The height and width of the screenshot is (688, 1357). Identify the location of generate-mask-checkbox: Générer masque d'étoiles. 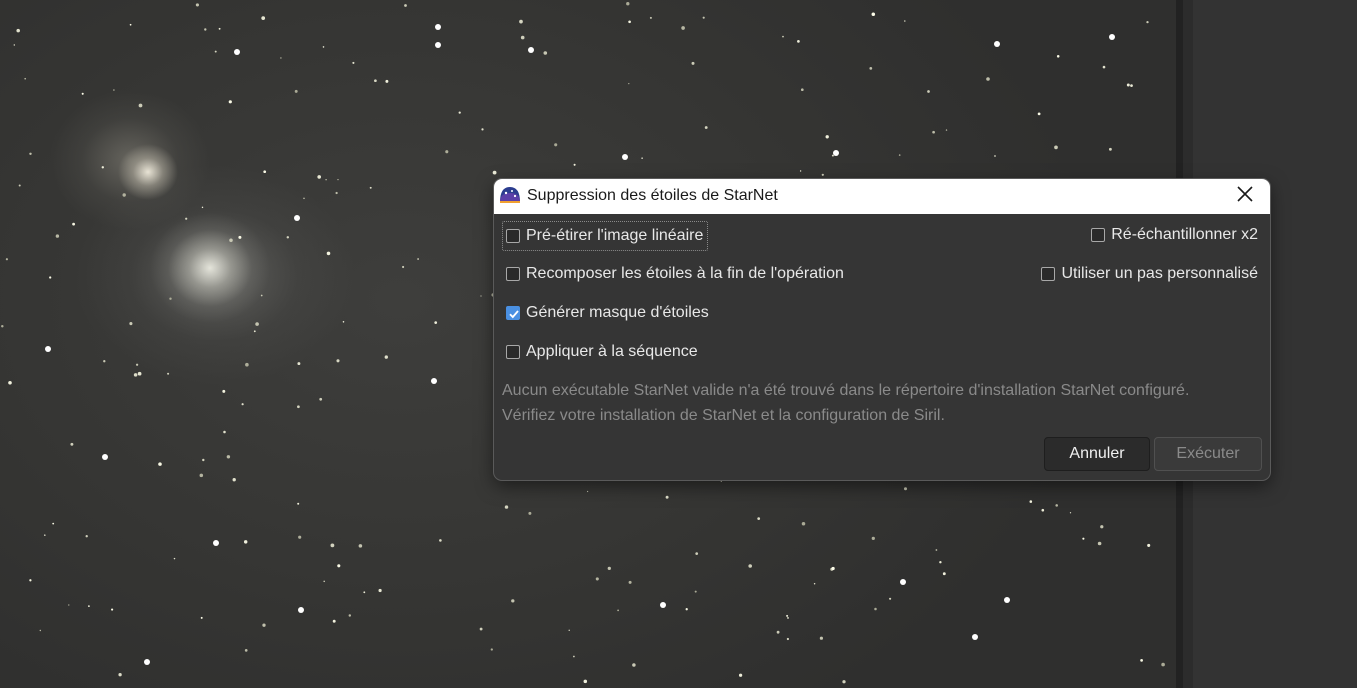
(607, 313).